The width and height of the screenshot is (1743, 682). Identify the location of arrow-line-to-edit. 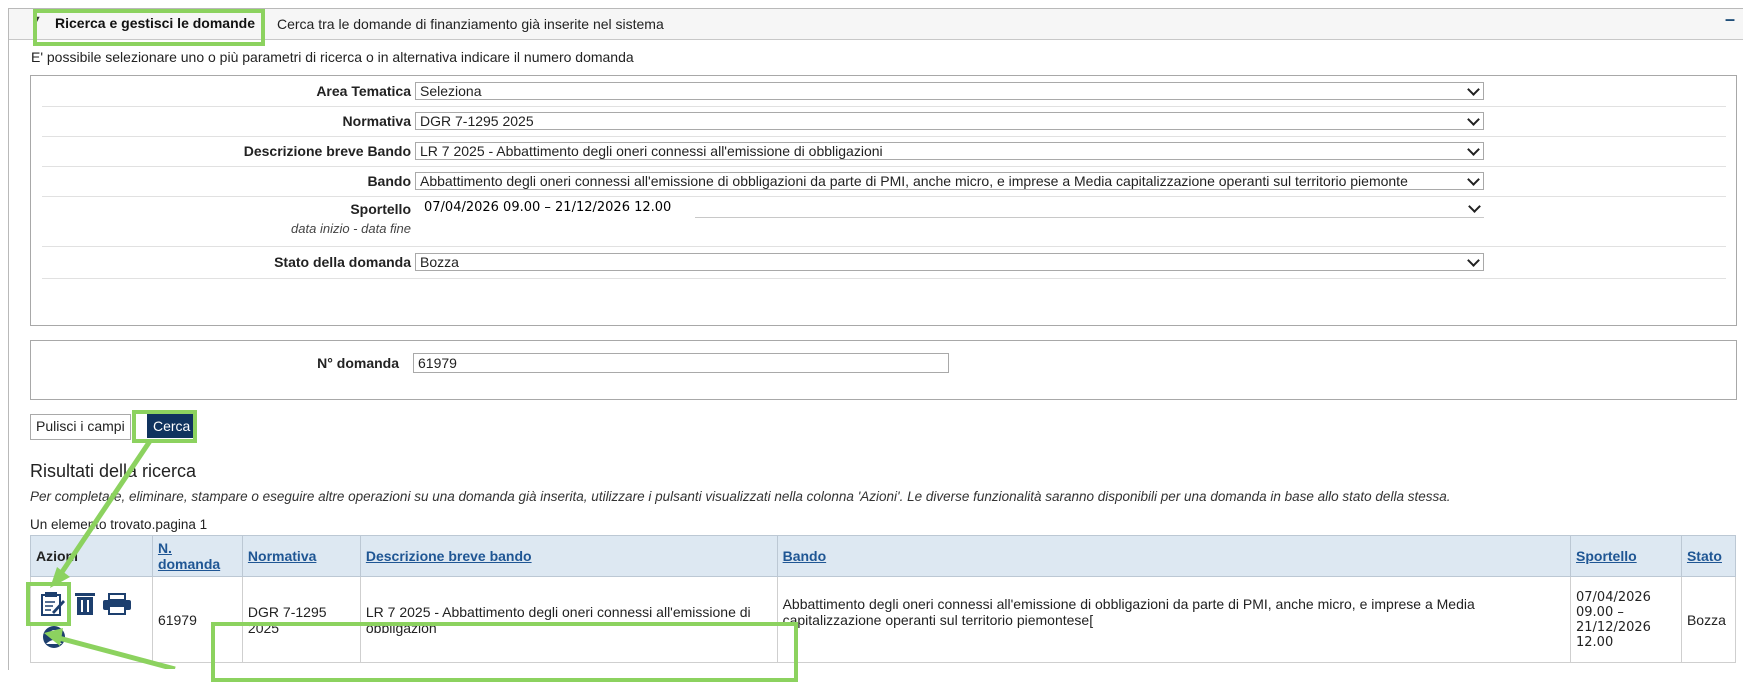
(105, 508).